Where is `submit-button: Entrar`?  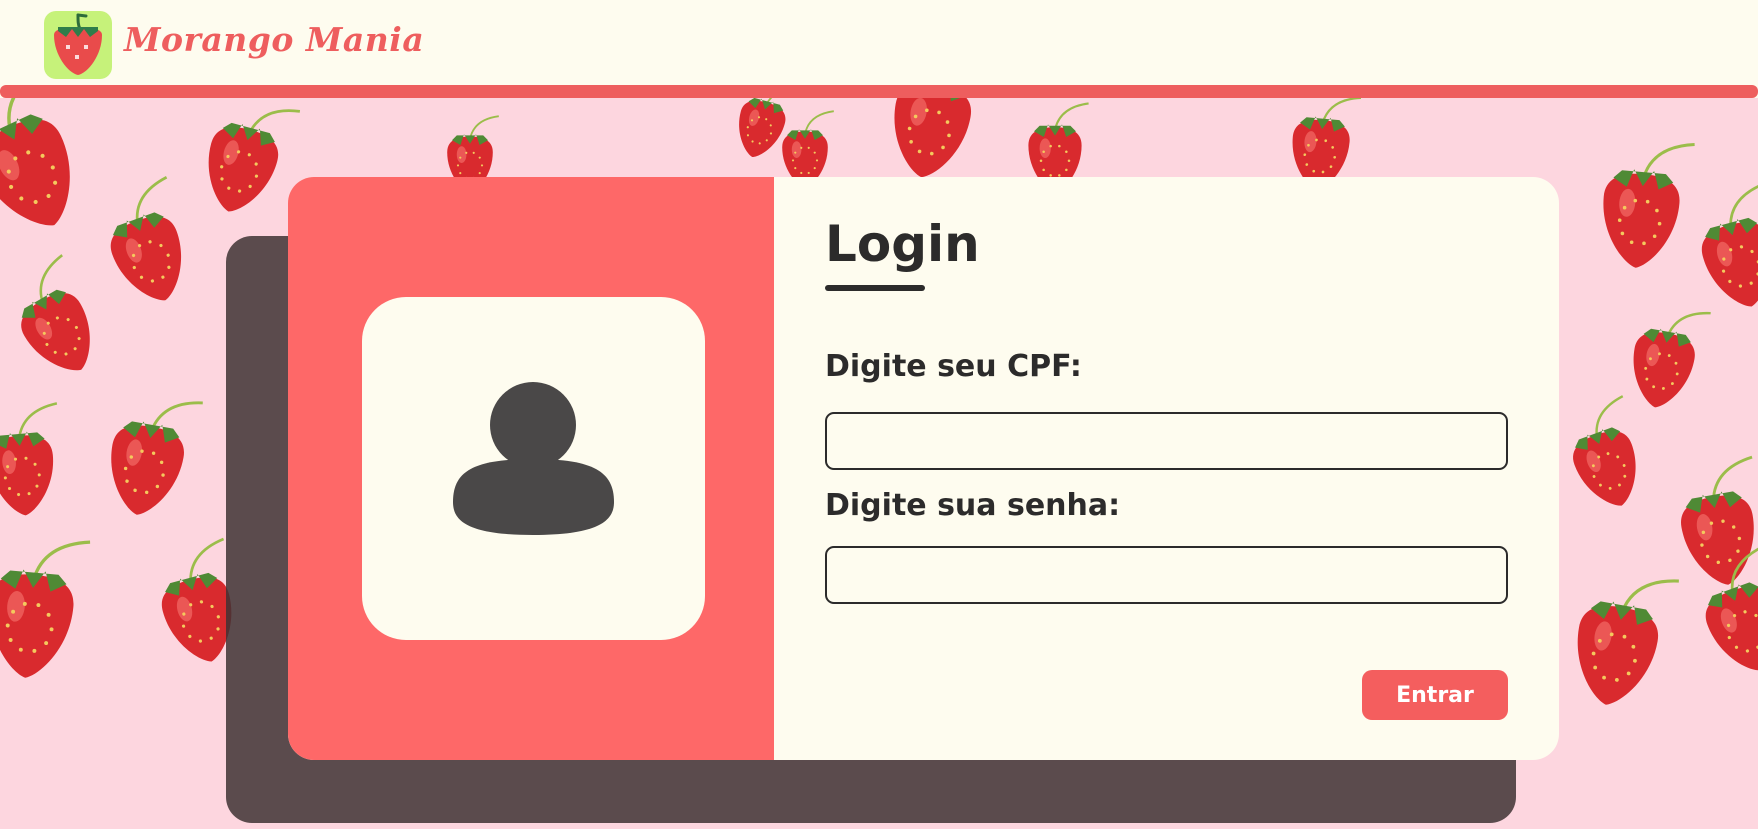 submit-button: Entrar is located at coordinates (1435, 695).